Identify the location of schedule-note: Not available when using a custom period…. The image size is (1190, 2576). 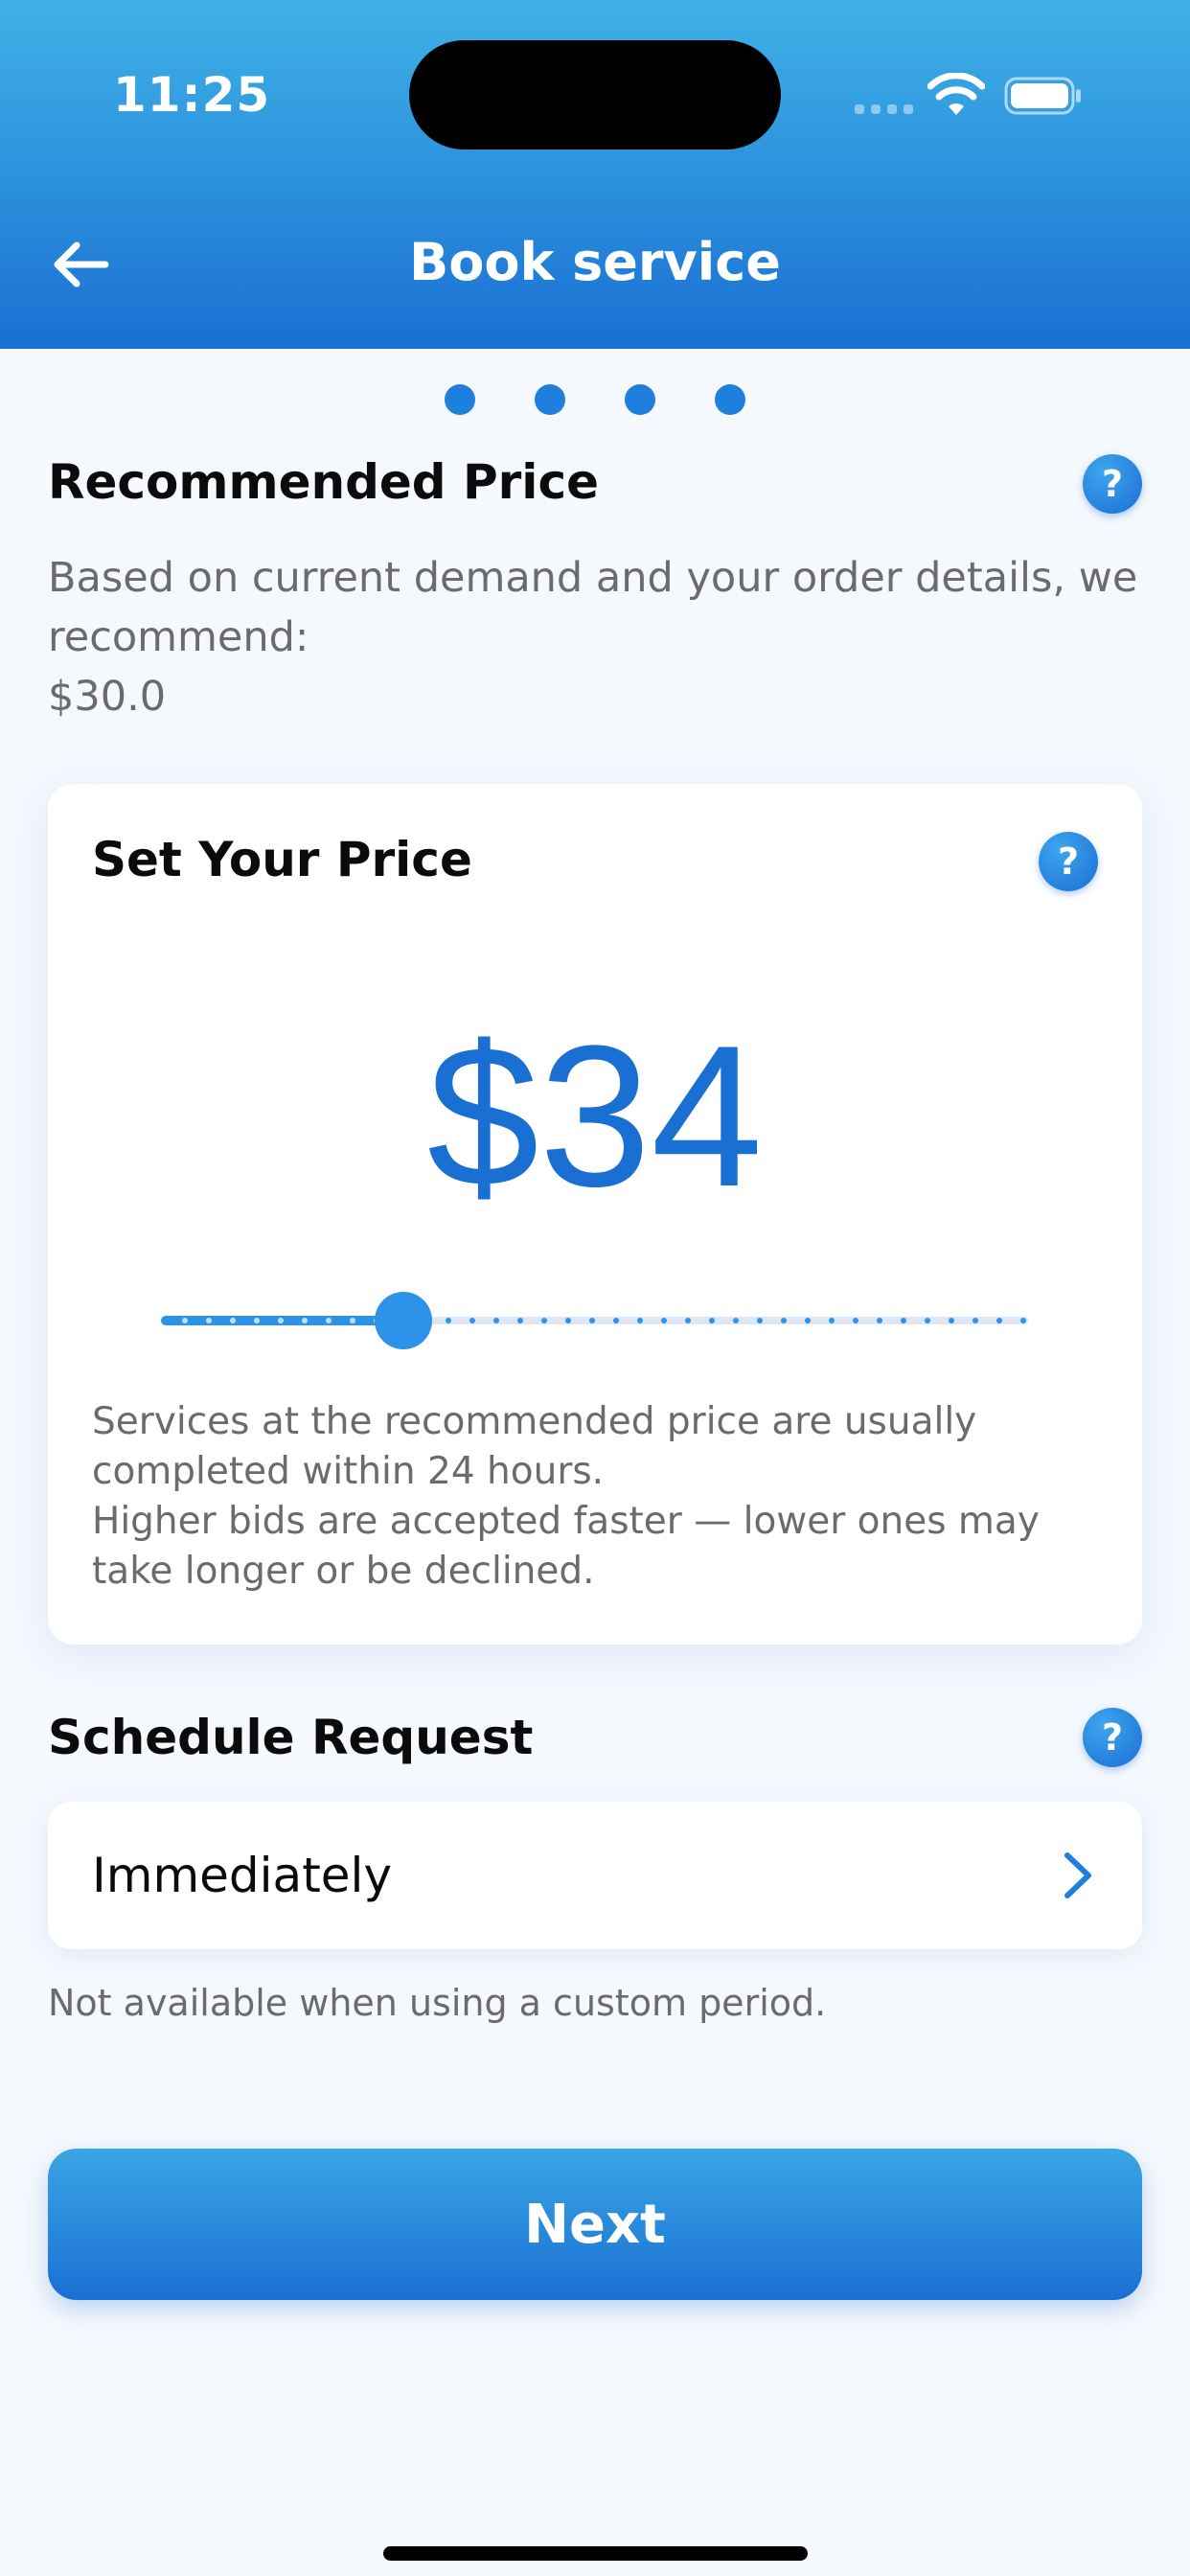
(437, 2003).